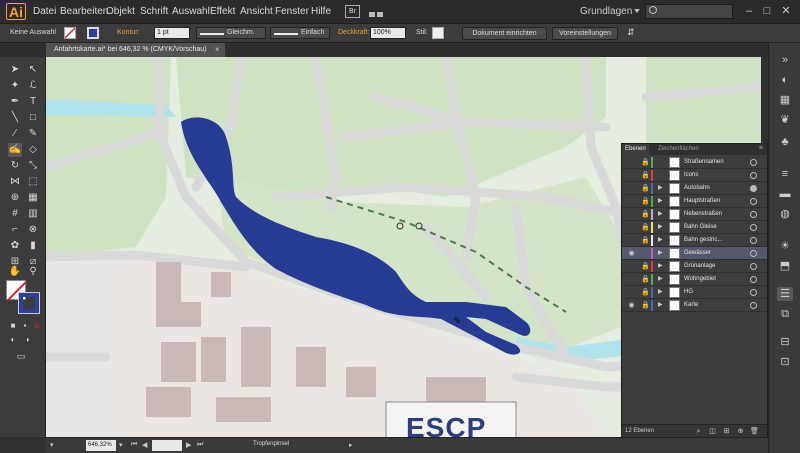  Describe the element at coordinates (33, 134) in the screenshot. I see `pencil-tool-icon: ✎` at that location.